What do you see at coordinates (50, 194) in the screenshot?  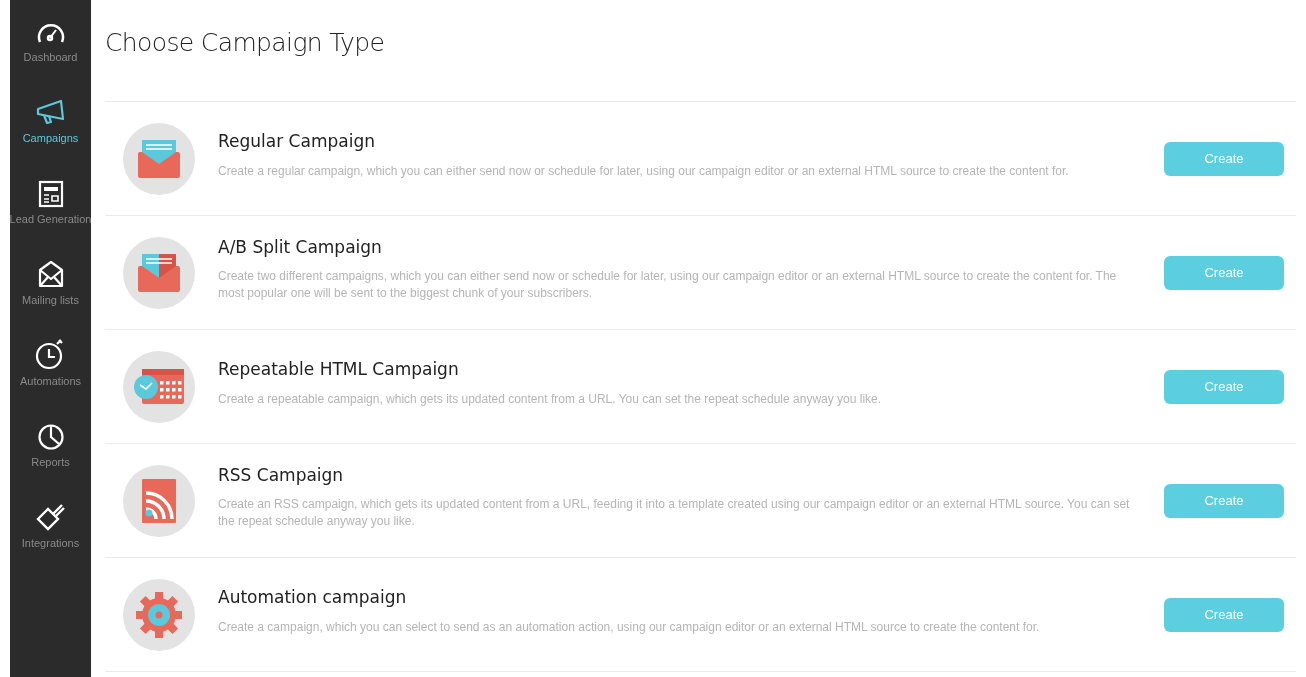 I see `form-icon` at bounding box center [50, 194].